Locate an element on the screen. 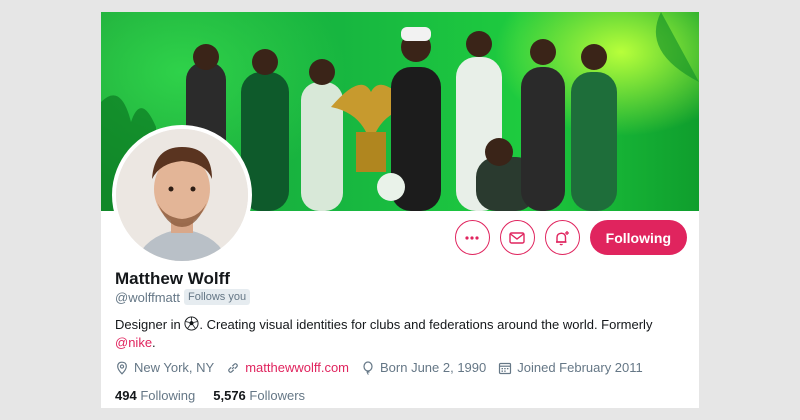 This screenshot has width=800, height=420. profile-stats: 494 Following 5,576 Followers is located at coordinates (210, 395).